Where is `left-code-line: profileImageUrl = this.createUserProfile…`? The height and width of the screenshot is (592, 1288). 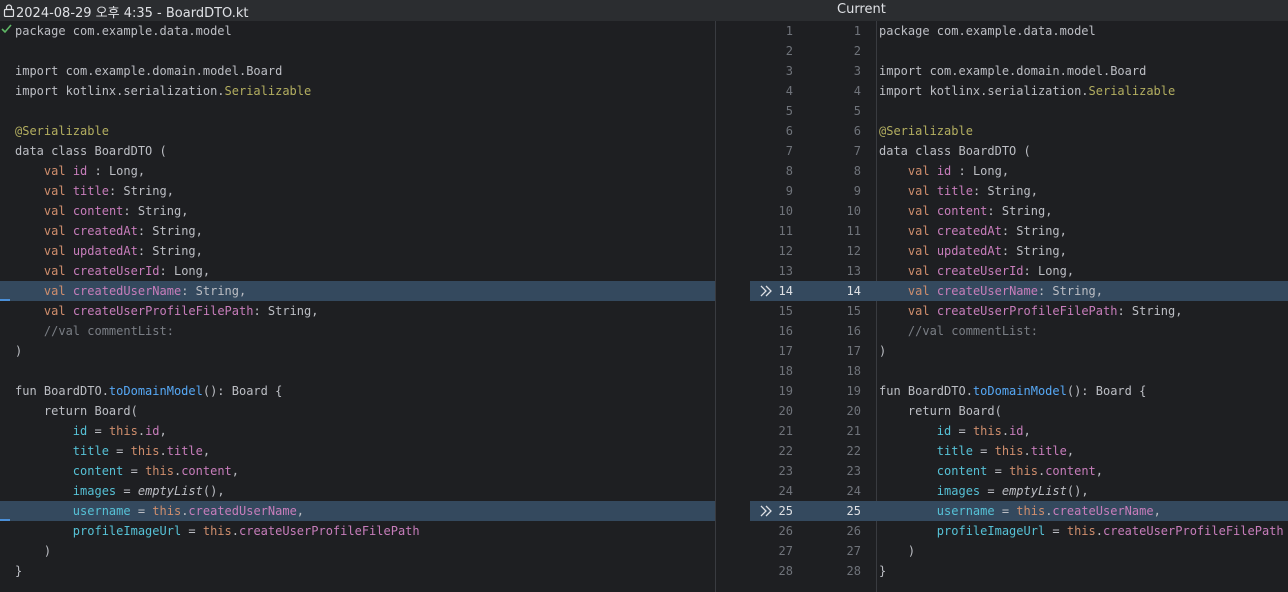 left-code-line: profileImageUrl = this.createUserProfile… is located at coordinates (357, 531).